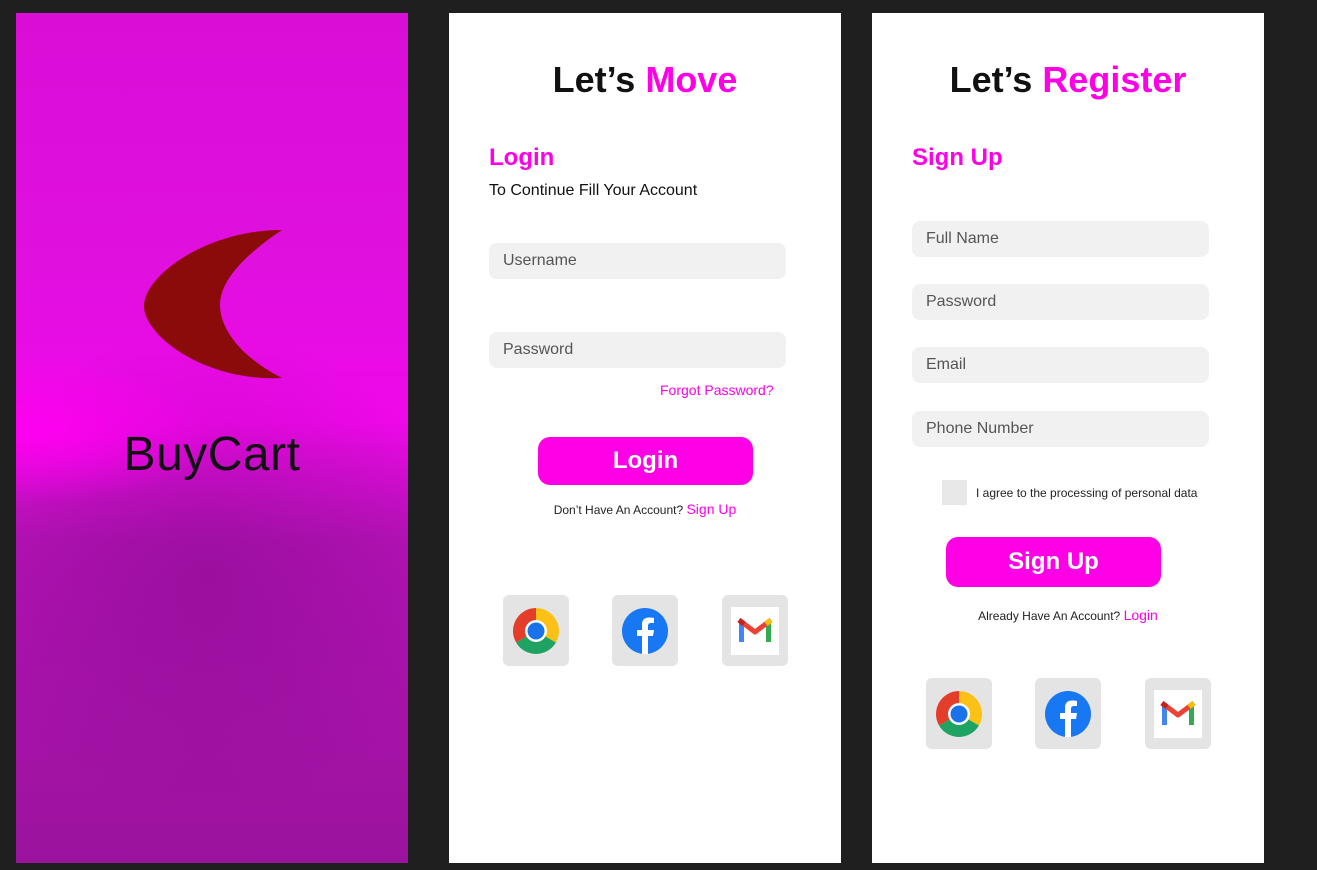 Image resolution: width=1317 pixels, height=870 pixels. Describe the element at coordinates (1114, 79) in the screenshot. I see `title-accent: Register` at that location.